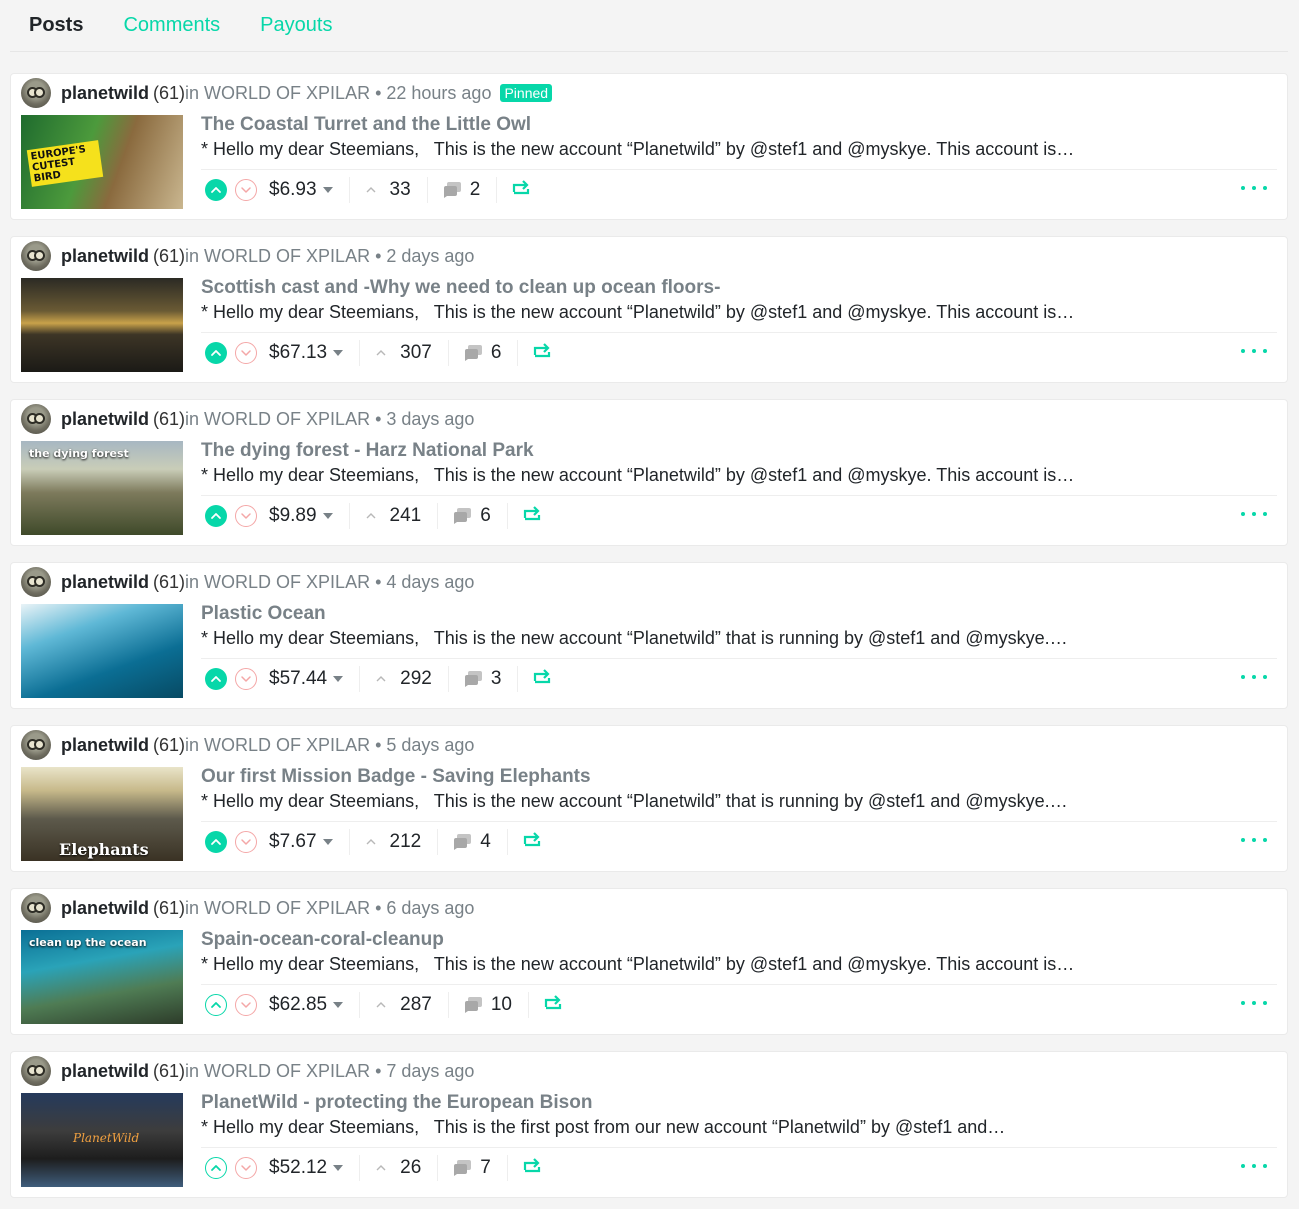 The width and height of the screenshot is (1299, 1209). What do you see at coordinates (366, 125) in the screenshot?
I see `post-title: The Coastal Turret and the Little Owl` at bounding box center [366, 125].